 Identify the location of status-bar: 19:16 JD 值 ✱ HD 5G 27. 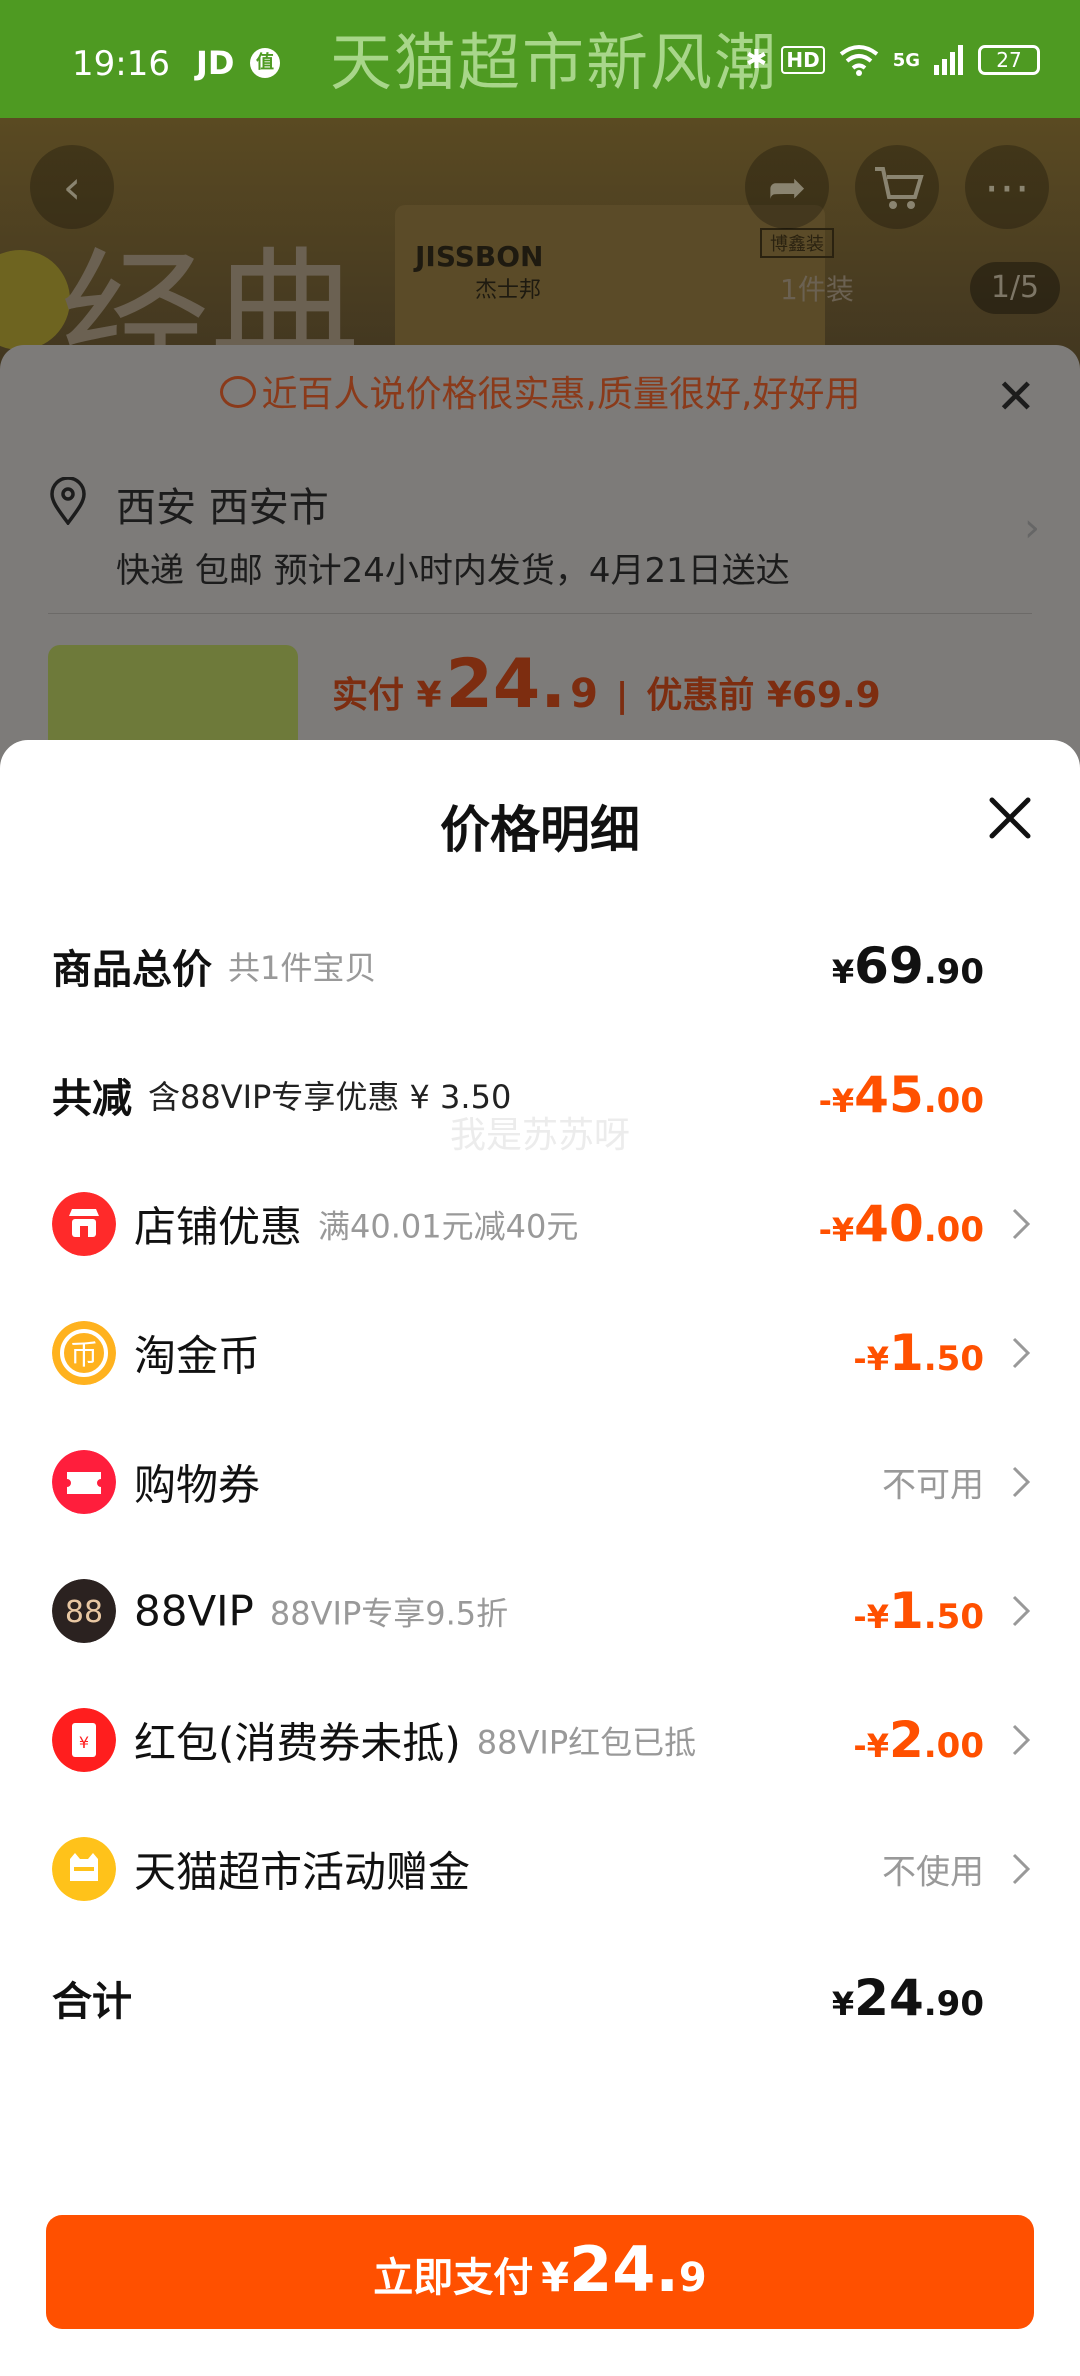
(540, 59).